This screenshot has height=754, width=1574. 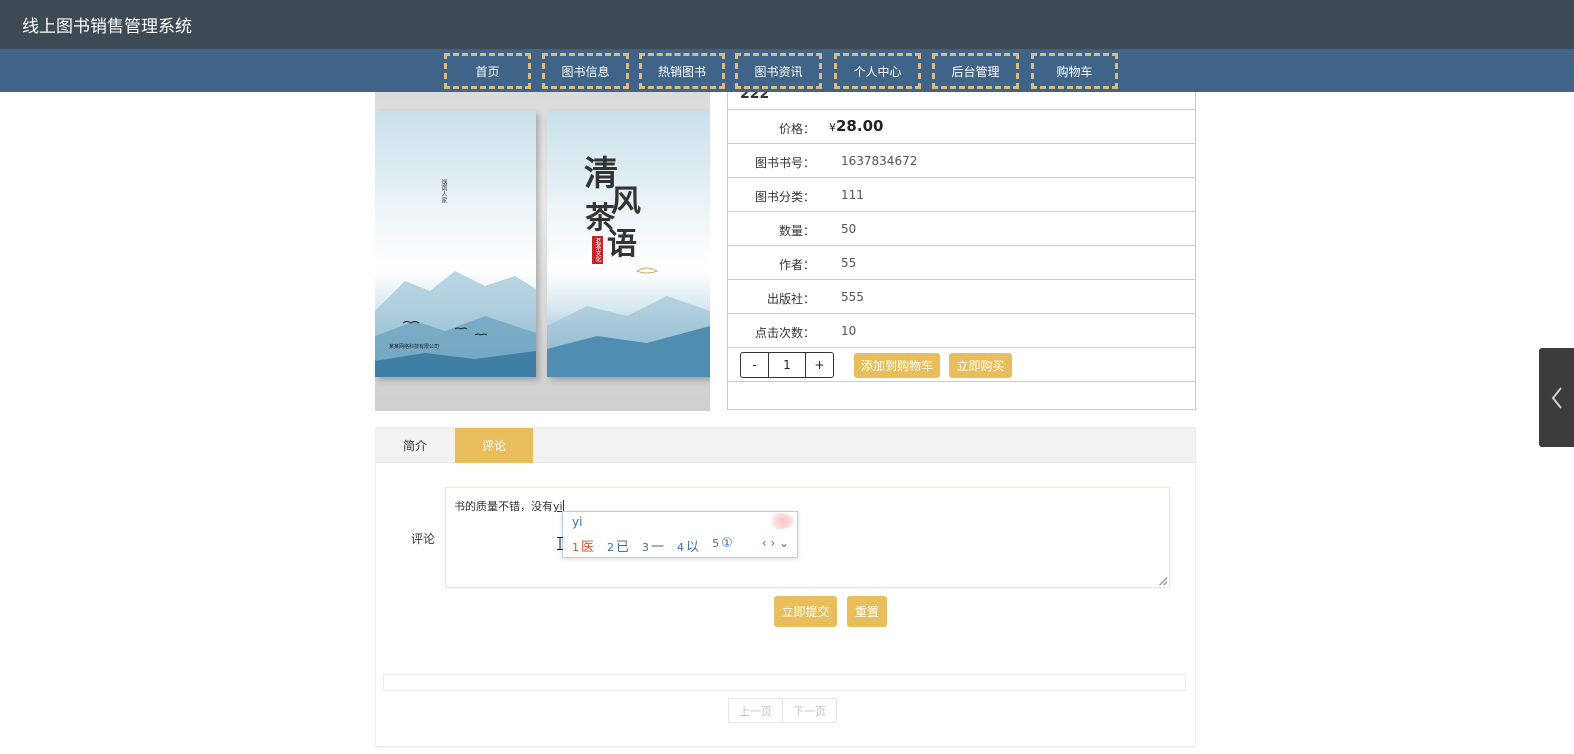 I want to click on chevron-left-icon, so click(x=1556, y=397).